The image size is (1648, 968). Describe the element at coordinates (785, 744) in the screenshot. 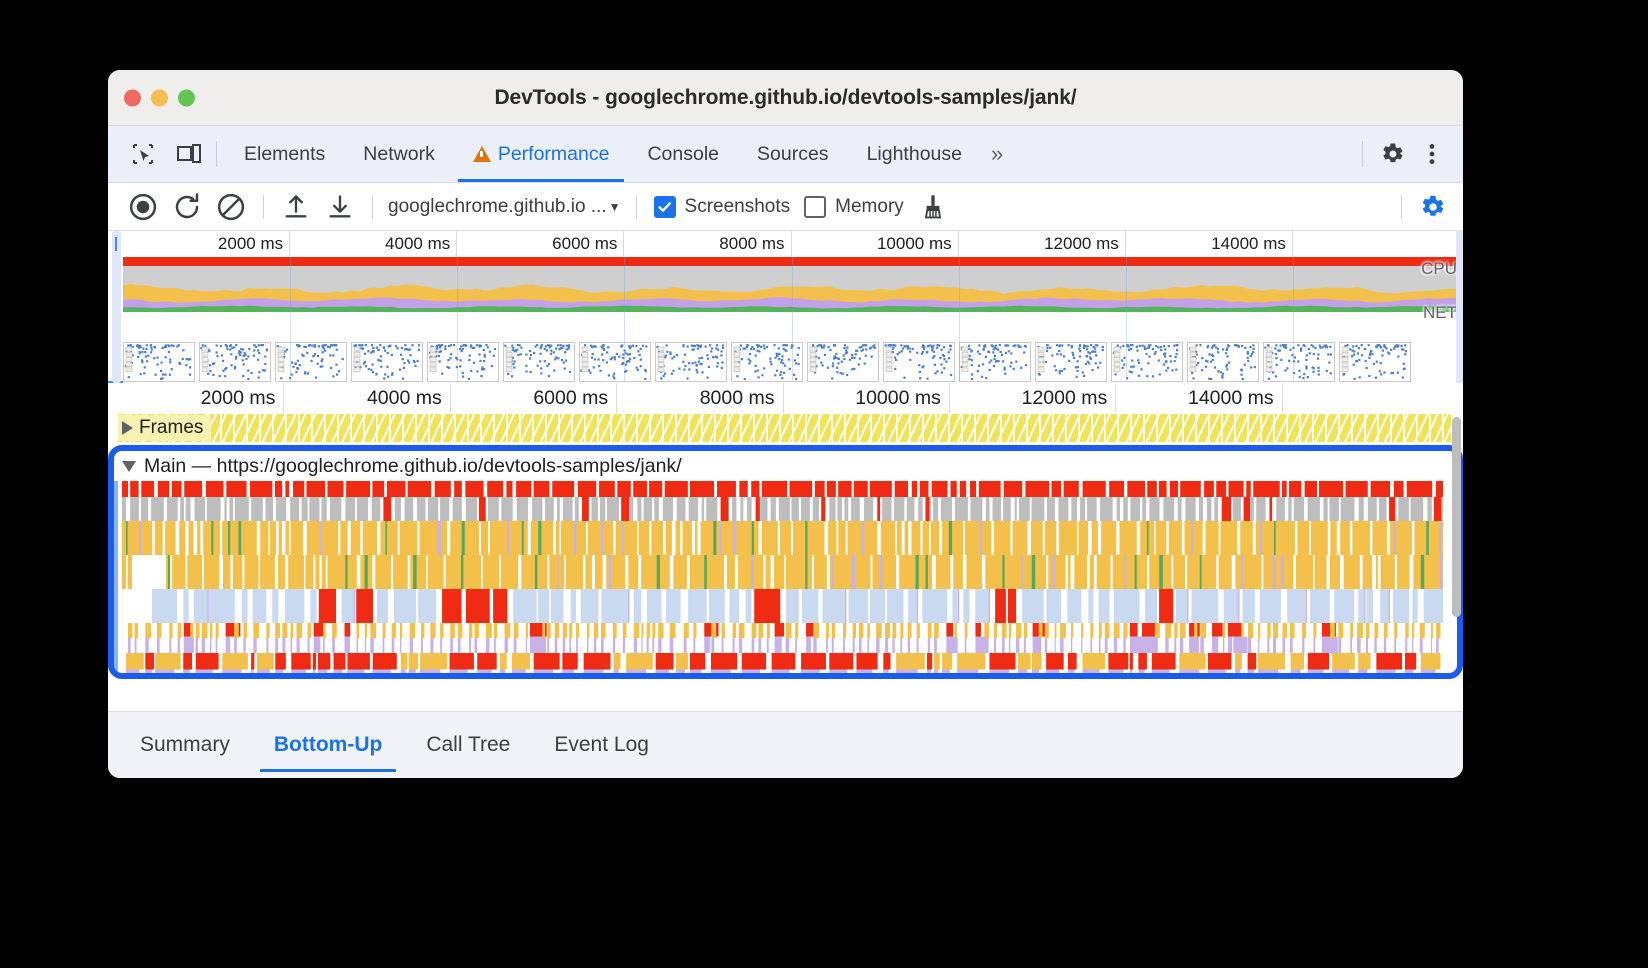

I see `details-tabbar: Summary Bottom-Up Call Tree Event Log` at that location.